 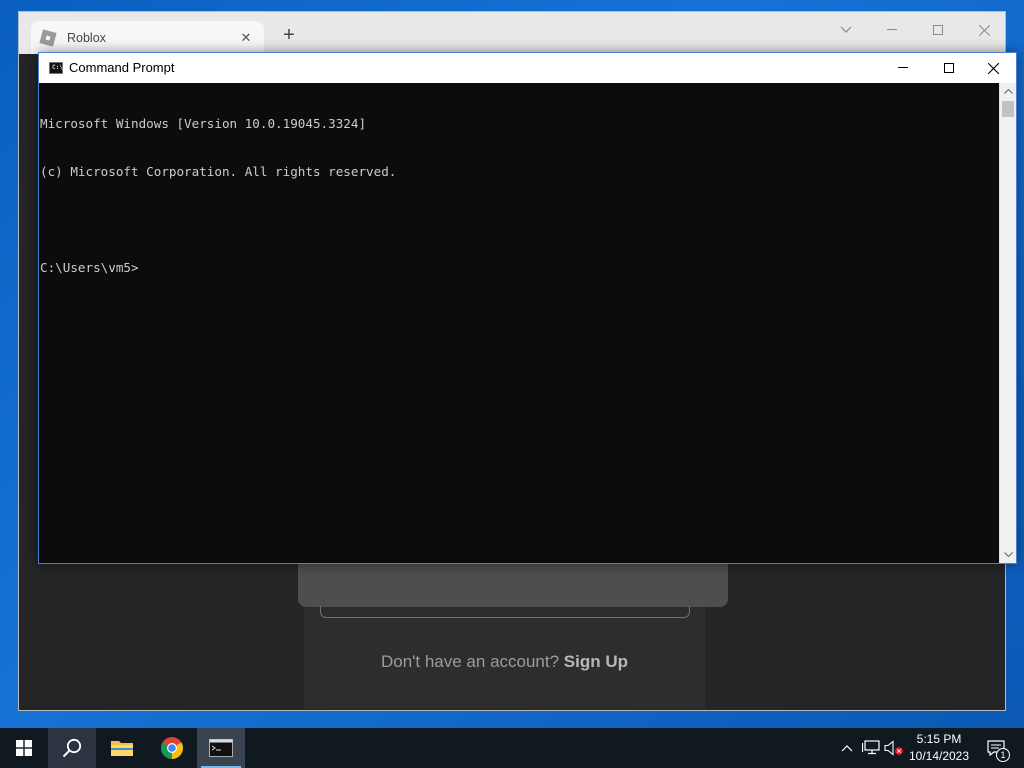 I want to click on tab-title: Roblox, so click(x=86, y=37).